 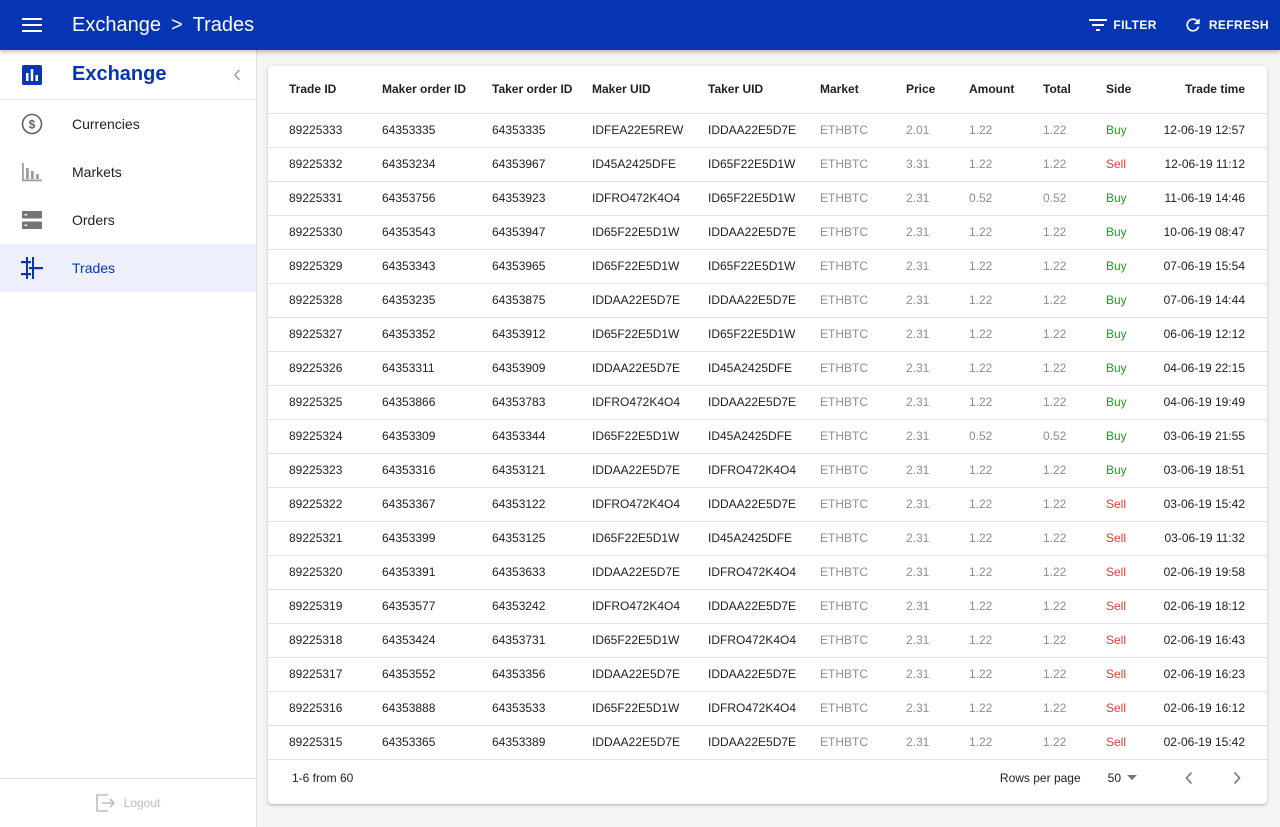 I want to click on sidebar-item-markets: Markets, so click(x=128, y=172).